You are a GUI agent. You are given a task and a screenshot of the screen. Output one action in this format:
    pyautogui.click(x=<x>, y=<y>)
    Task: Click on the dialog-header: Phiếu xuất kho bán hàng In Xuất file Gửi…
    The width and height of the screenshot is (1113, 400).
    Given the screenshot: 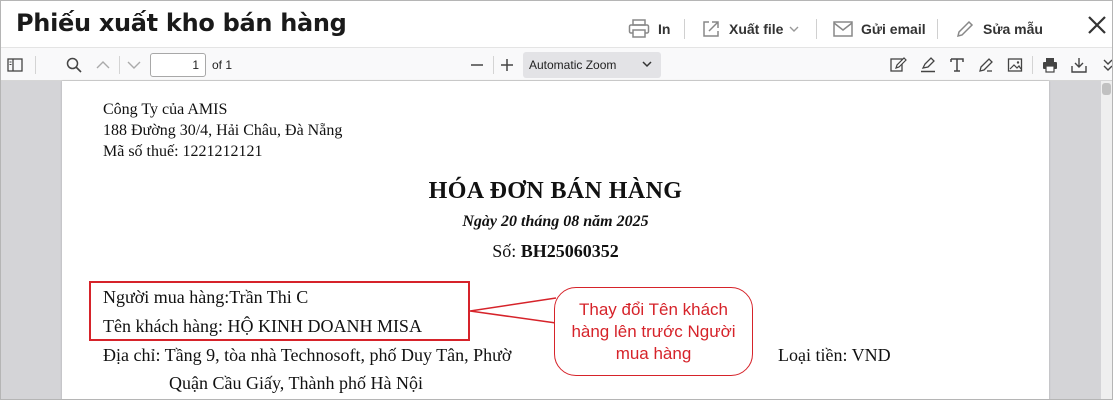 What is the action you would take?
    pyautogui.click(x=556, y=24)
    